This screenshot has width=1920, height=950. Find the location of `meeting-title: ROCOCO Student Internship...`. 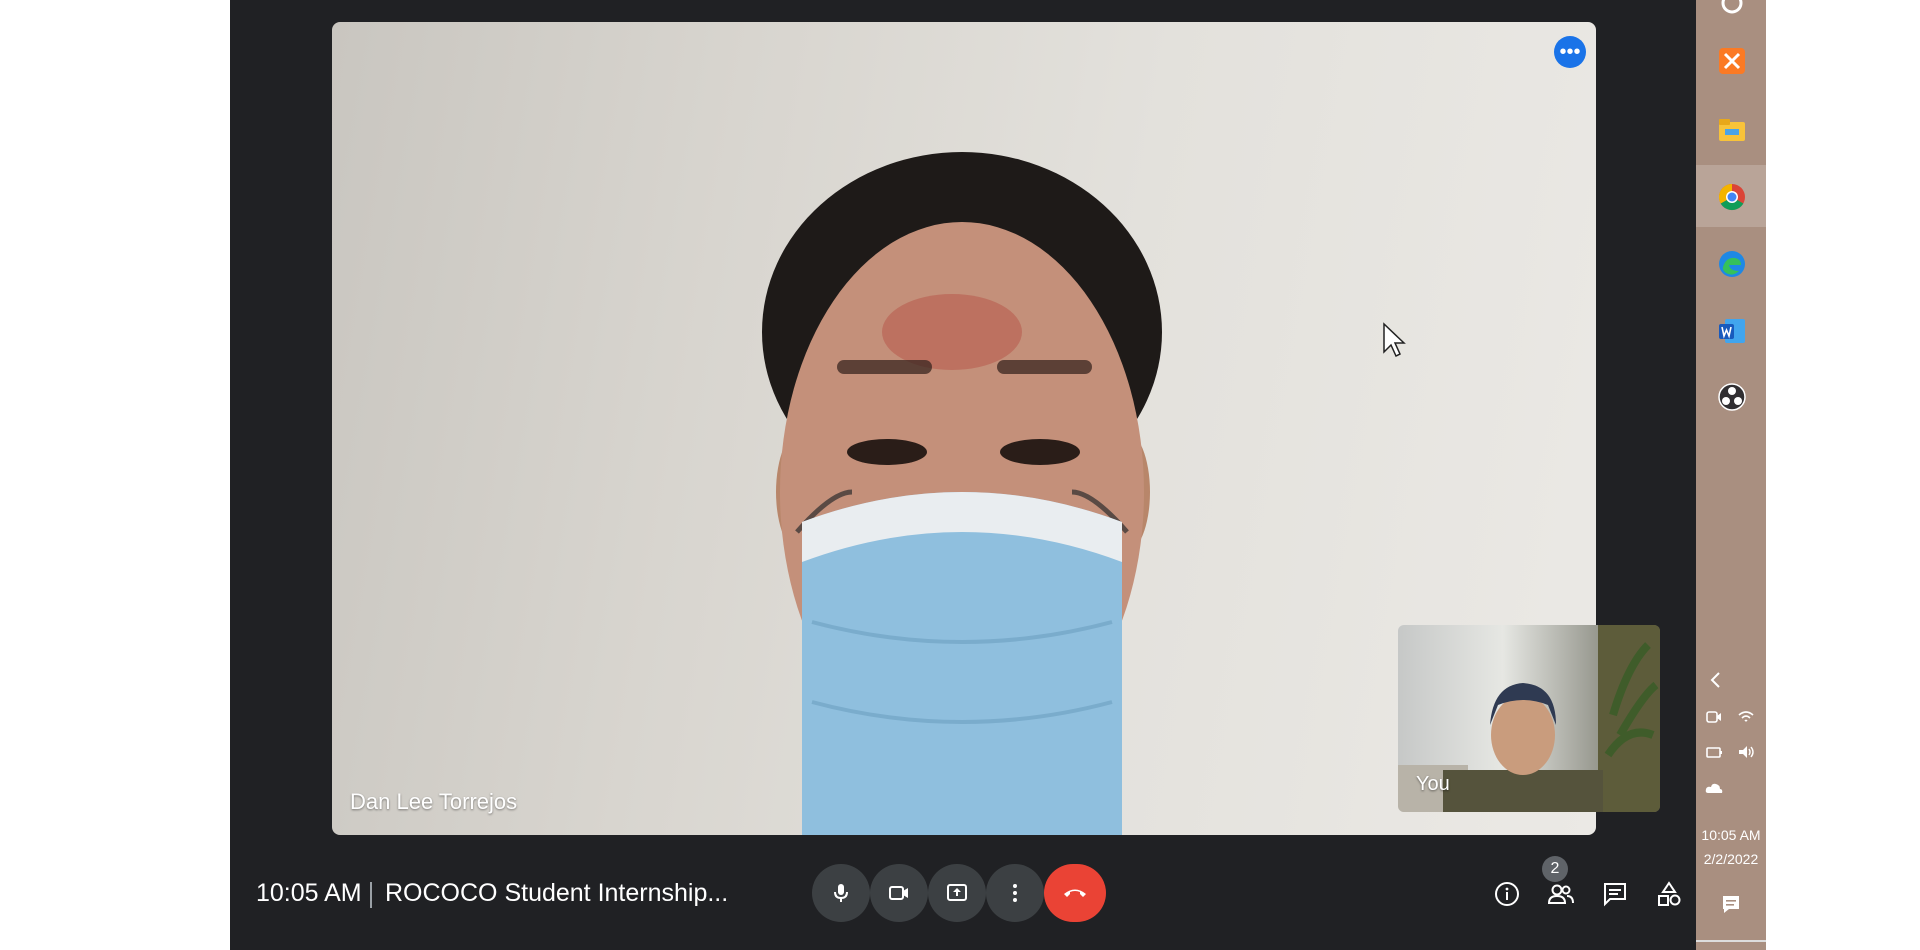

meeting-title: ROCOCO Student Internship... is located at coordinates (556, 893).